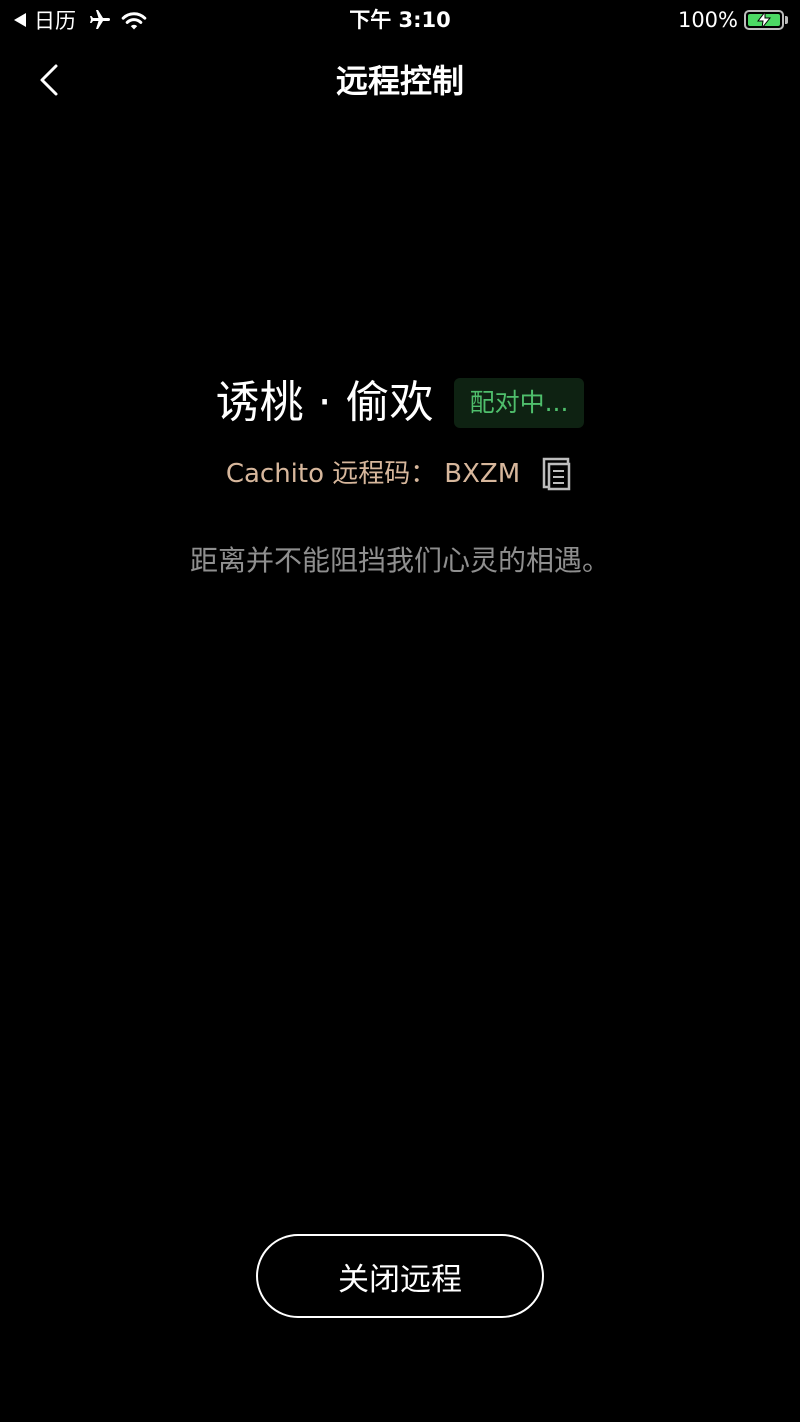 This screenshot has width=800, height=1422. Describe the element at coordinates (400, 20) in the screenshot. I see `status-bar: 日历 下午 3:10 100%` at that location.